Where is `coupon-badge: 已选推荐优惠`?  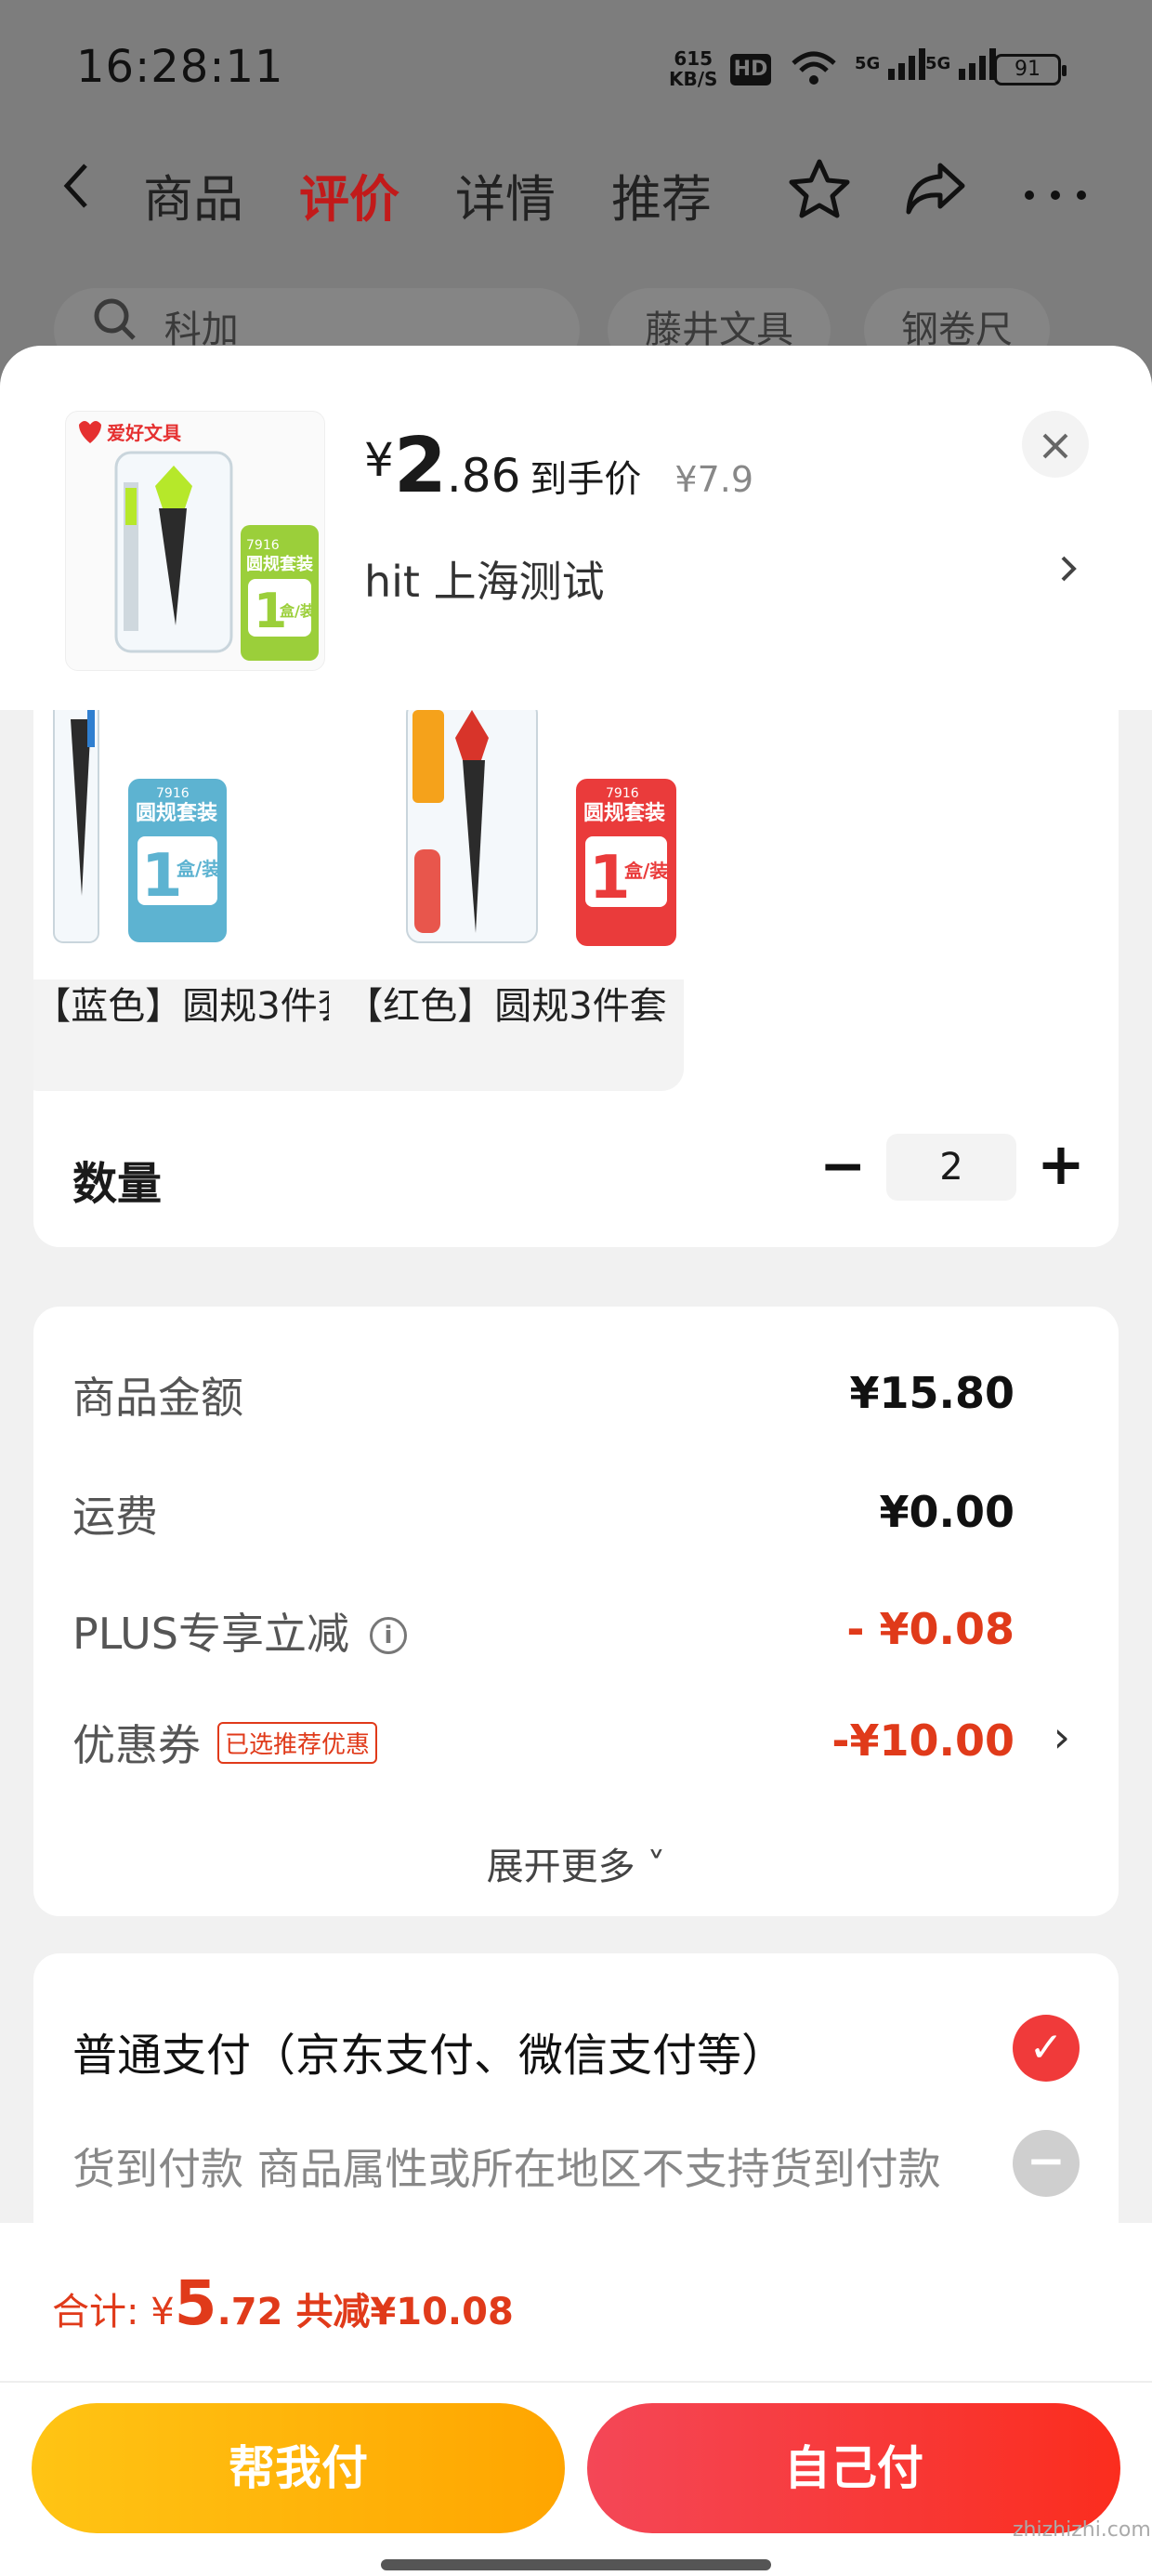
coupon-badge: 已选推荐优惠 is located at coordinates (297, 1743).